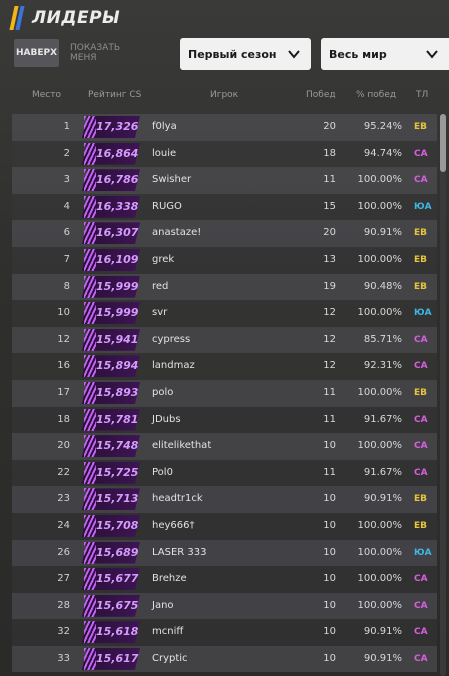 Image resolution: width=449 pixels, height=676 pixels. I want to click on player-name: landmaz, so click(222, 366).